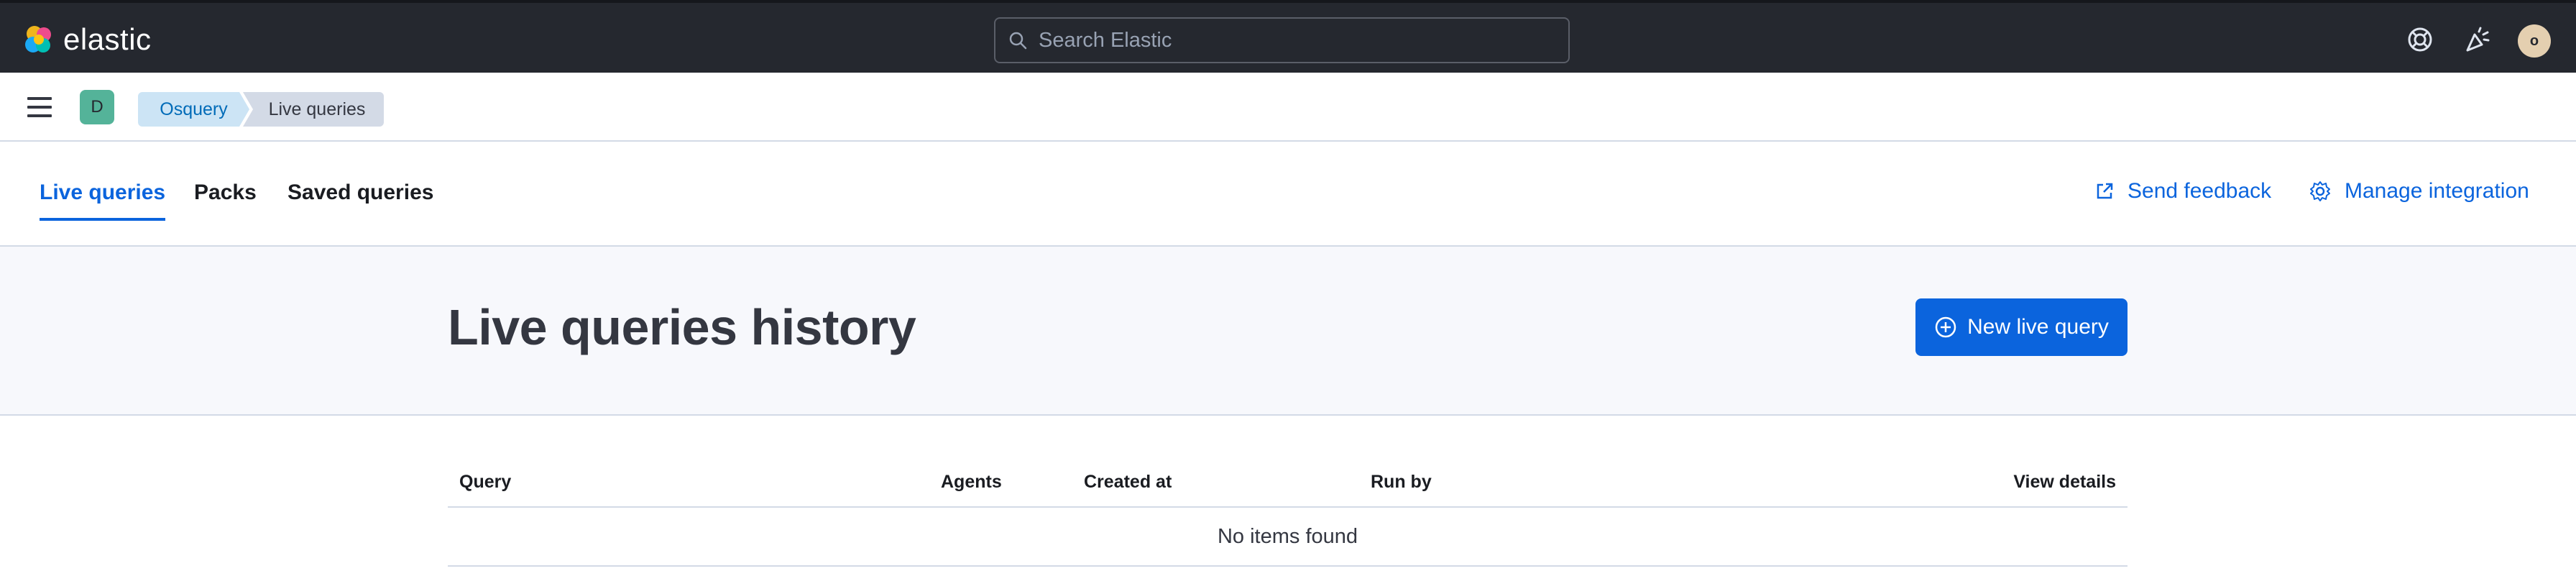  What do you see at coordinates (103, 201) in the screenshot?
I see `tab-live-queries: Live queries` at bounding box center [103, 201].